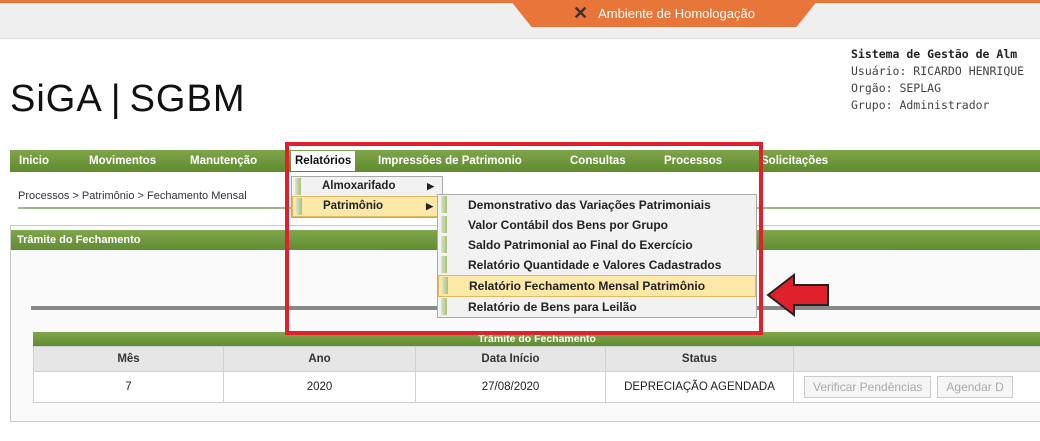  I want to click on tools-icon: ✕, so click(581, 13).